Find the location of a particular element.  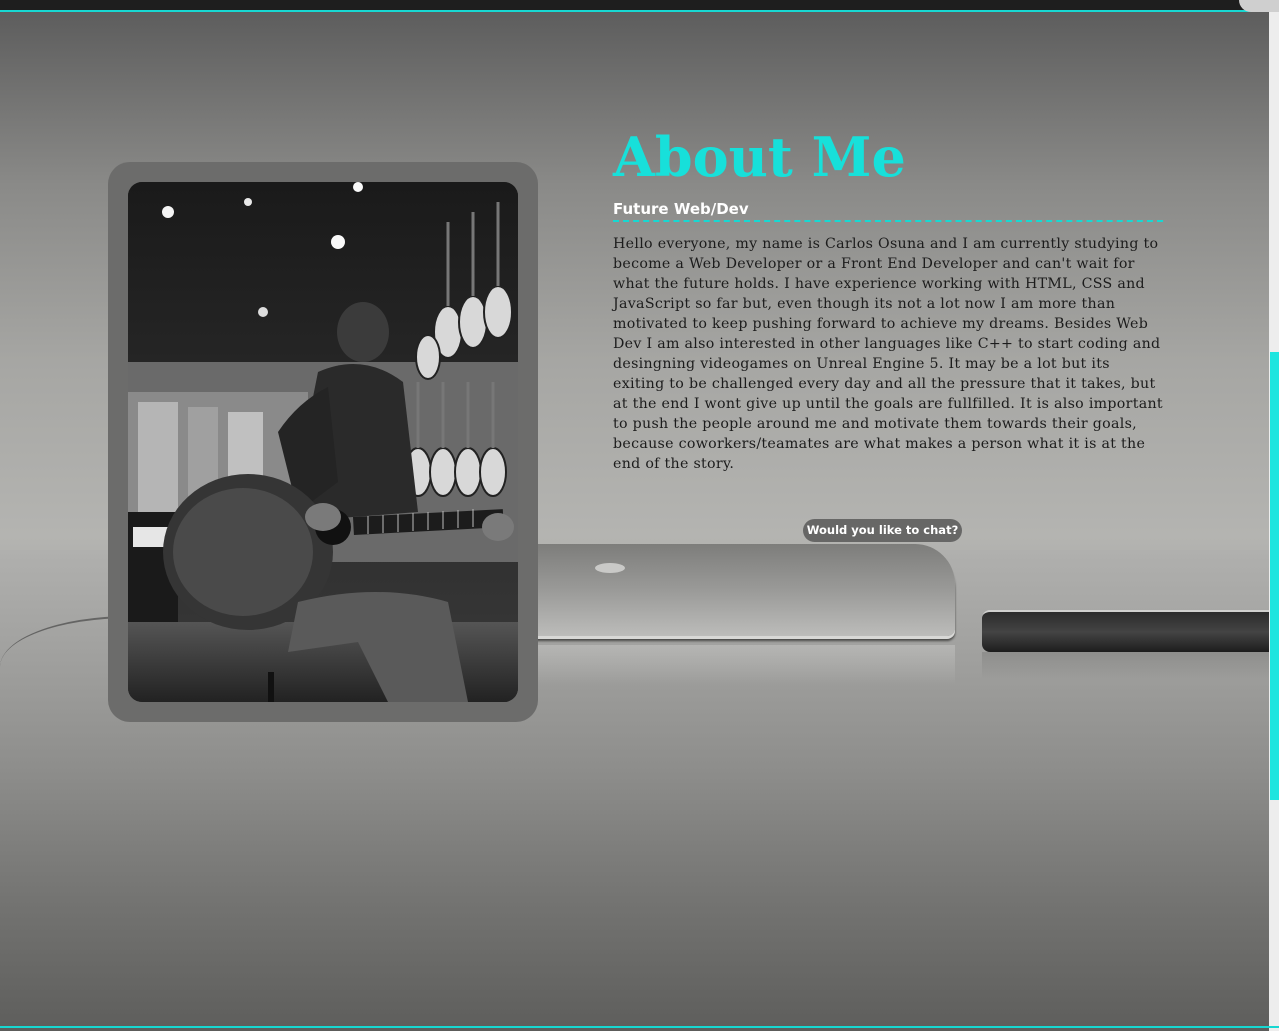

top-corner-decoration is located at coordinates (1259, 6).